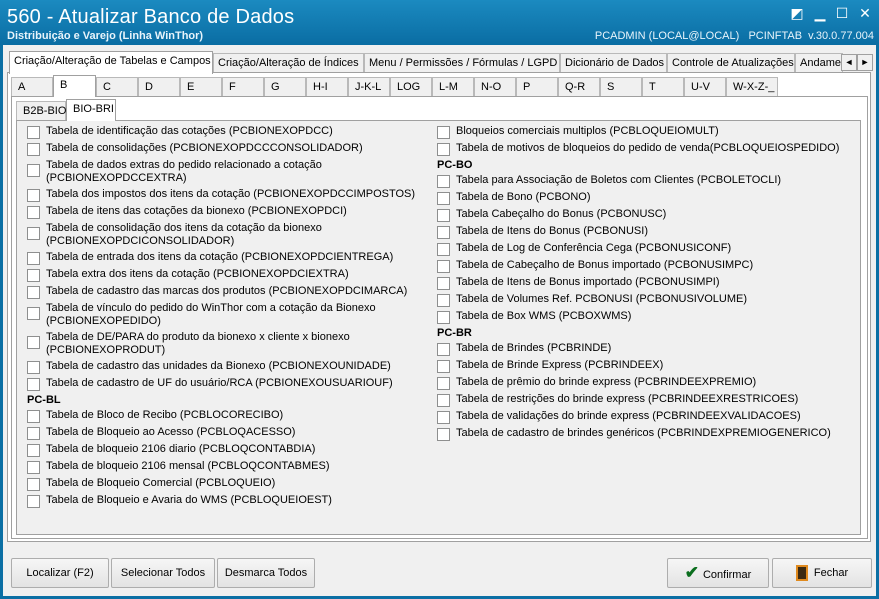 The image size is (879, 599). I want to click on tab-letter-a: A, so click(32, 86).